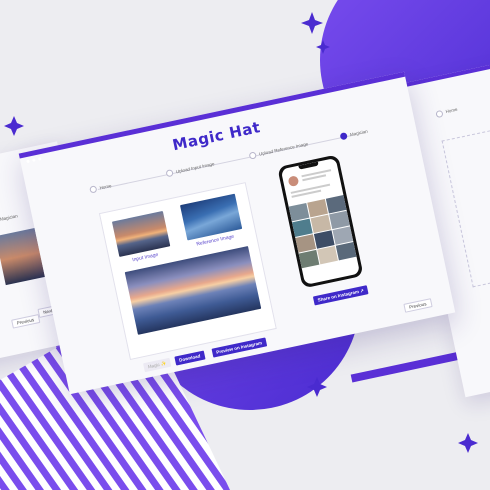  Describe the element at coordinates (418, 305) in the screenshot. I see `previous-button: Previous` at that location.